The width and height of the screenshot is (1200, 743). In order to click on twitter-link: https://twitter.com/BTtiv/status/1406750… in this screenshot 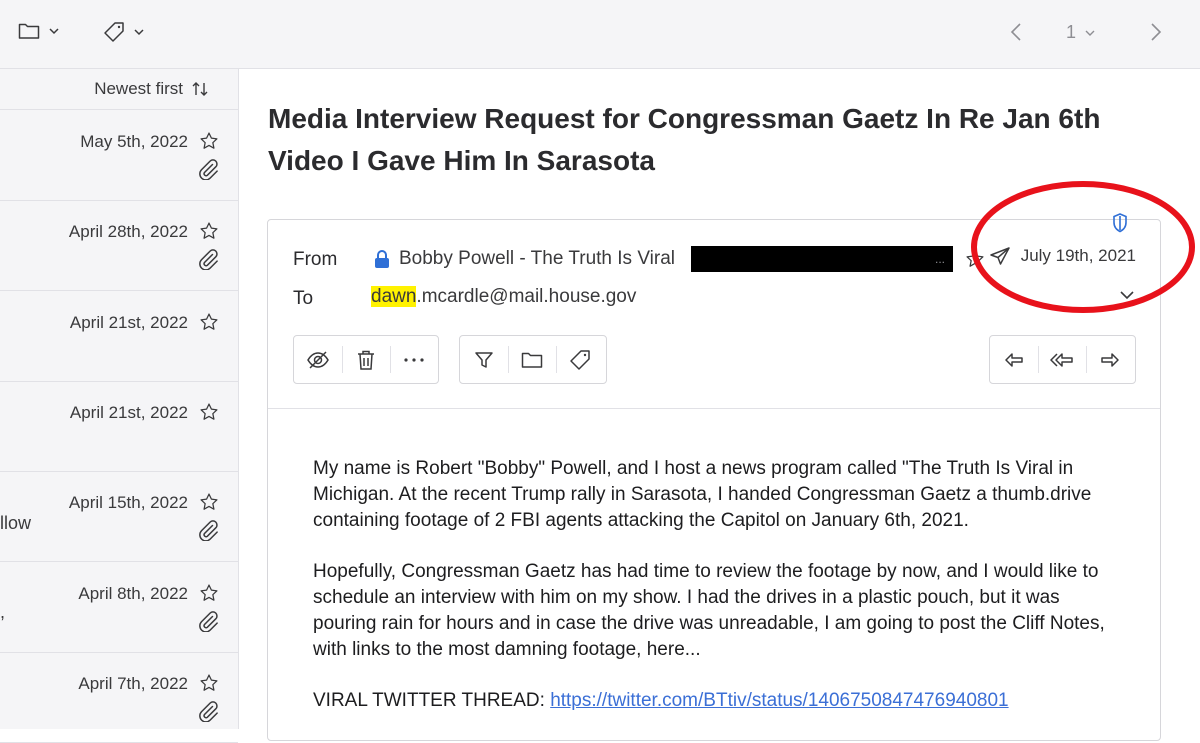, I will do `click(779, 700)`.